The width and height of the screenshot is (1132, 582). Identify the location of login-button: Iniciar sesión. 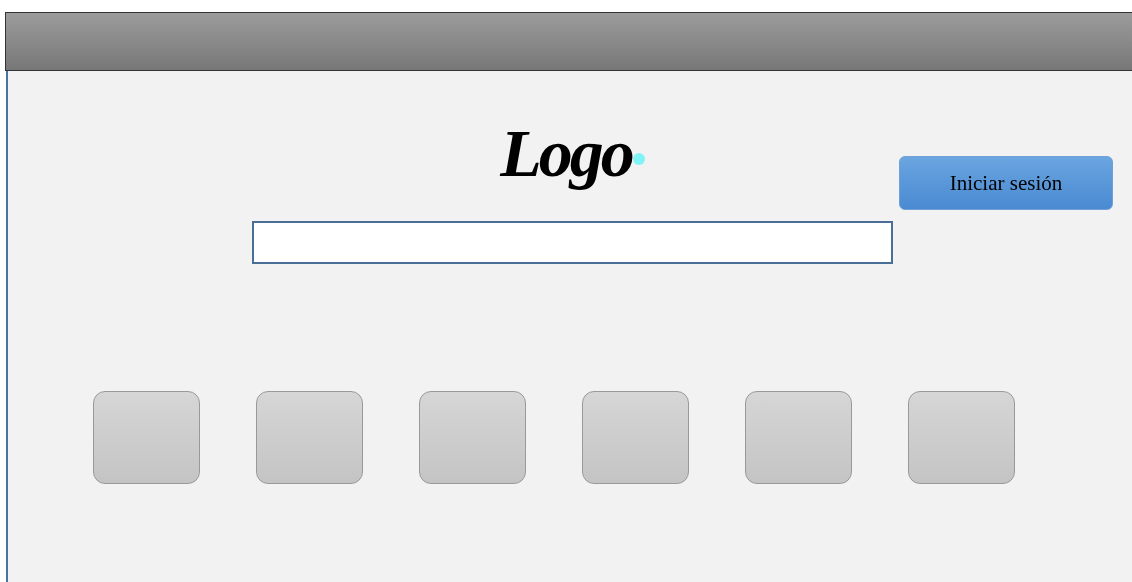
(1006, 183).